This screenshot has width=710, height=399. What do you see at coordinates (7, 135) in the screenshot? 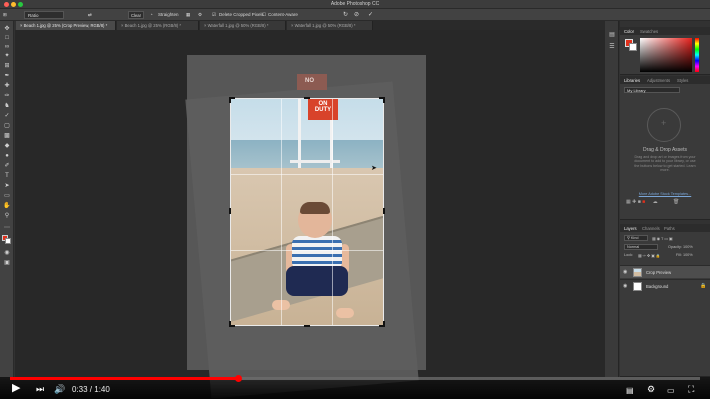
I see `gradient-tool-icon: ▩` at bounding box center [7, 135].